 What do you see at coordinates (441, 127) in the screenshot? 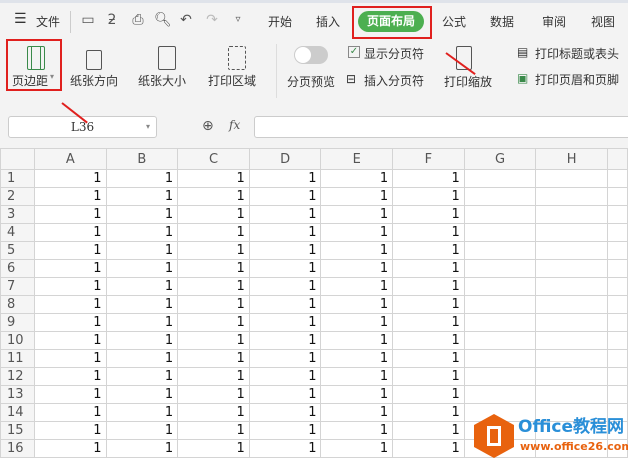
I see `formula-input` at bounding box center [441, 127].